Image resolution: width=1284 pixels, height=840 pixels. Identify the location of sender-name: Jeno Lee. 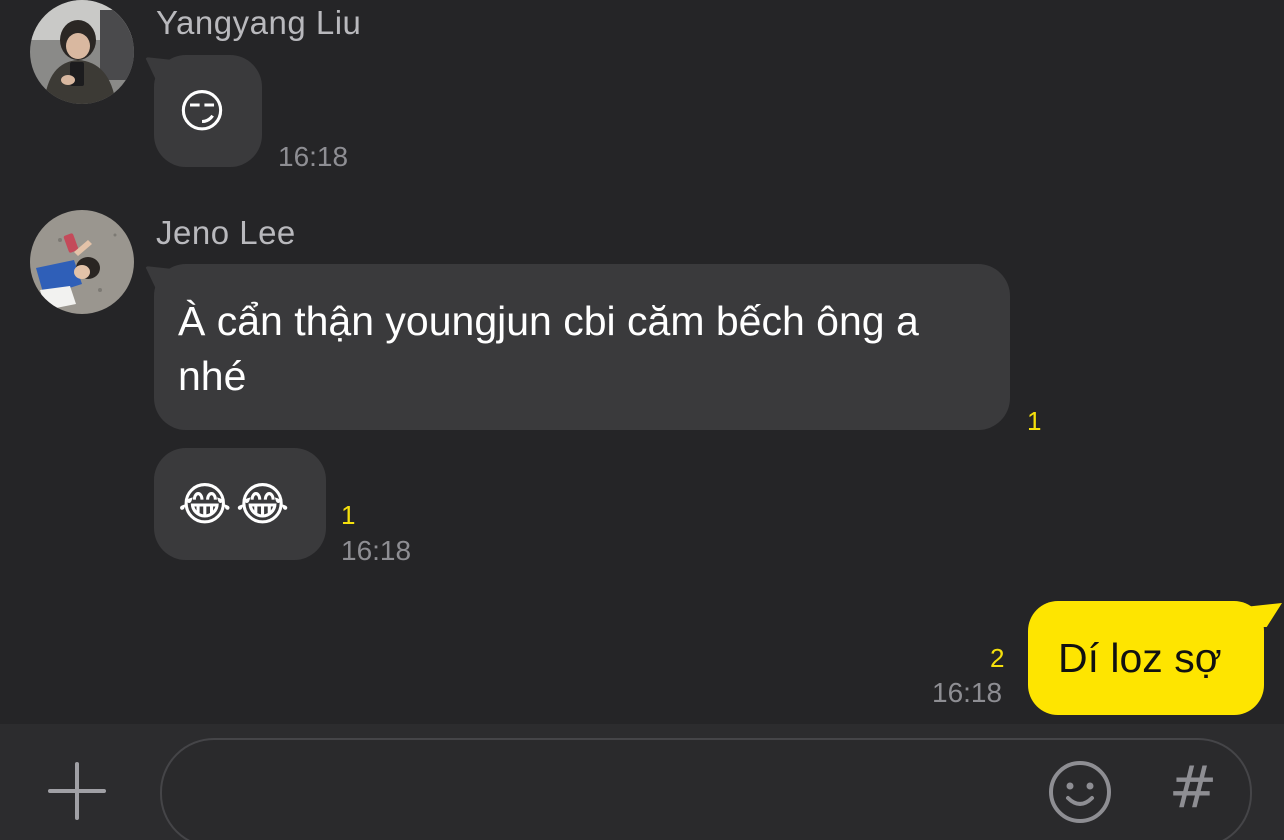
(226, 232).